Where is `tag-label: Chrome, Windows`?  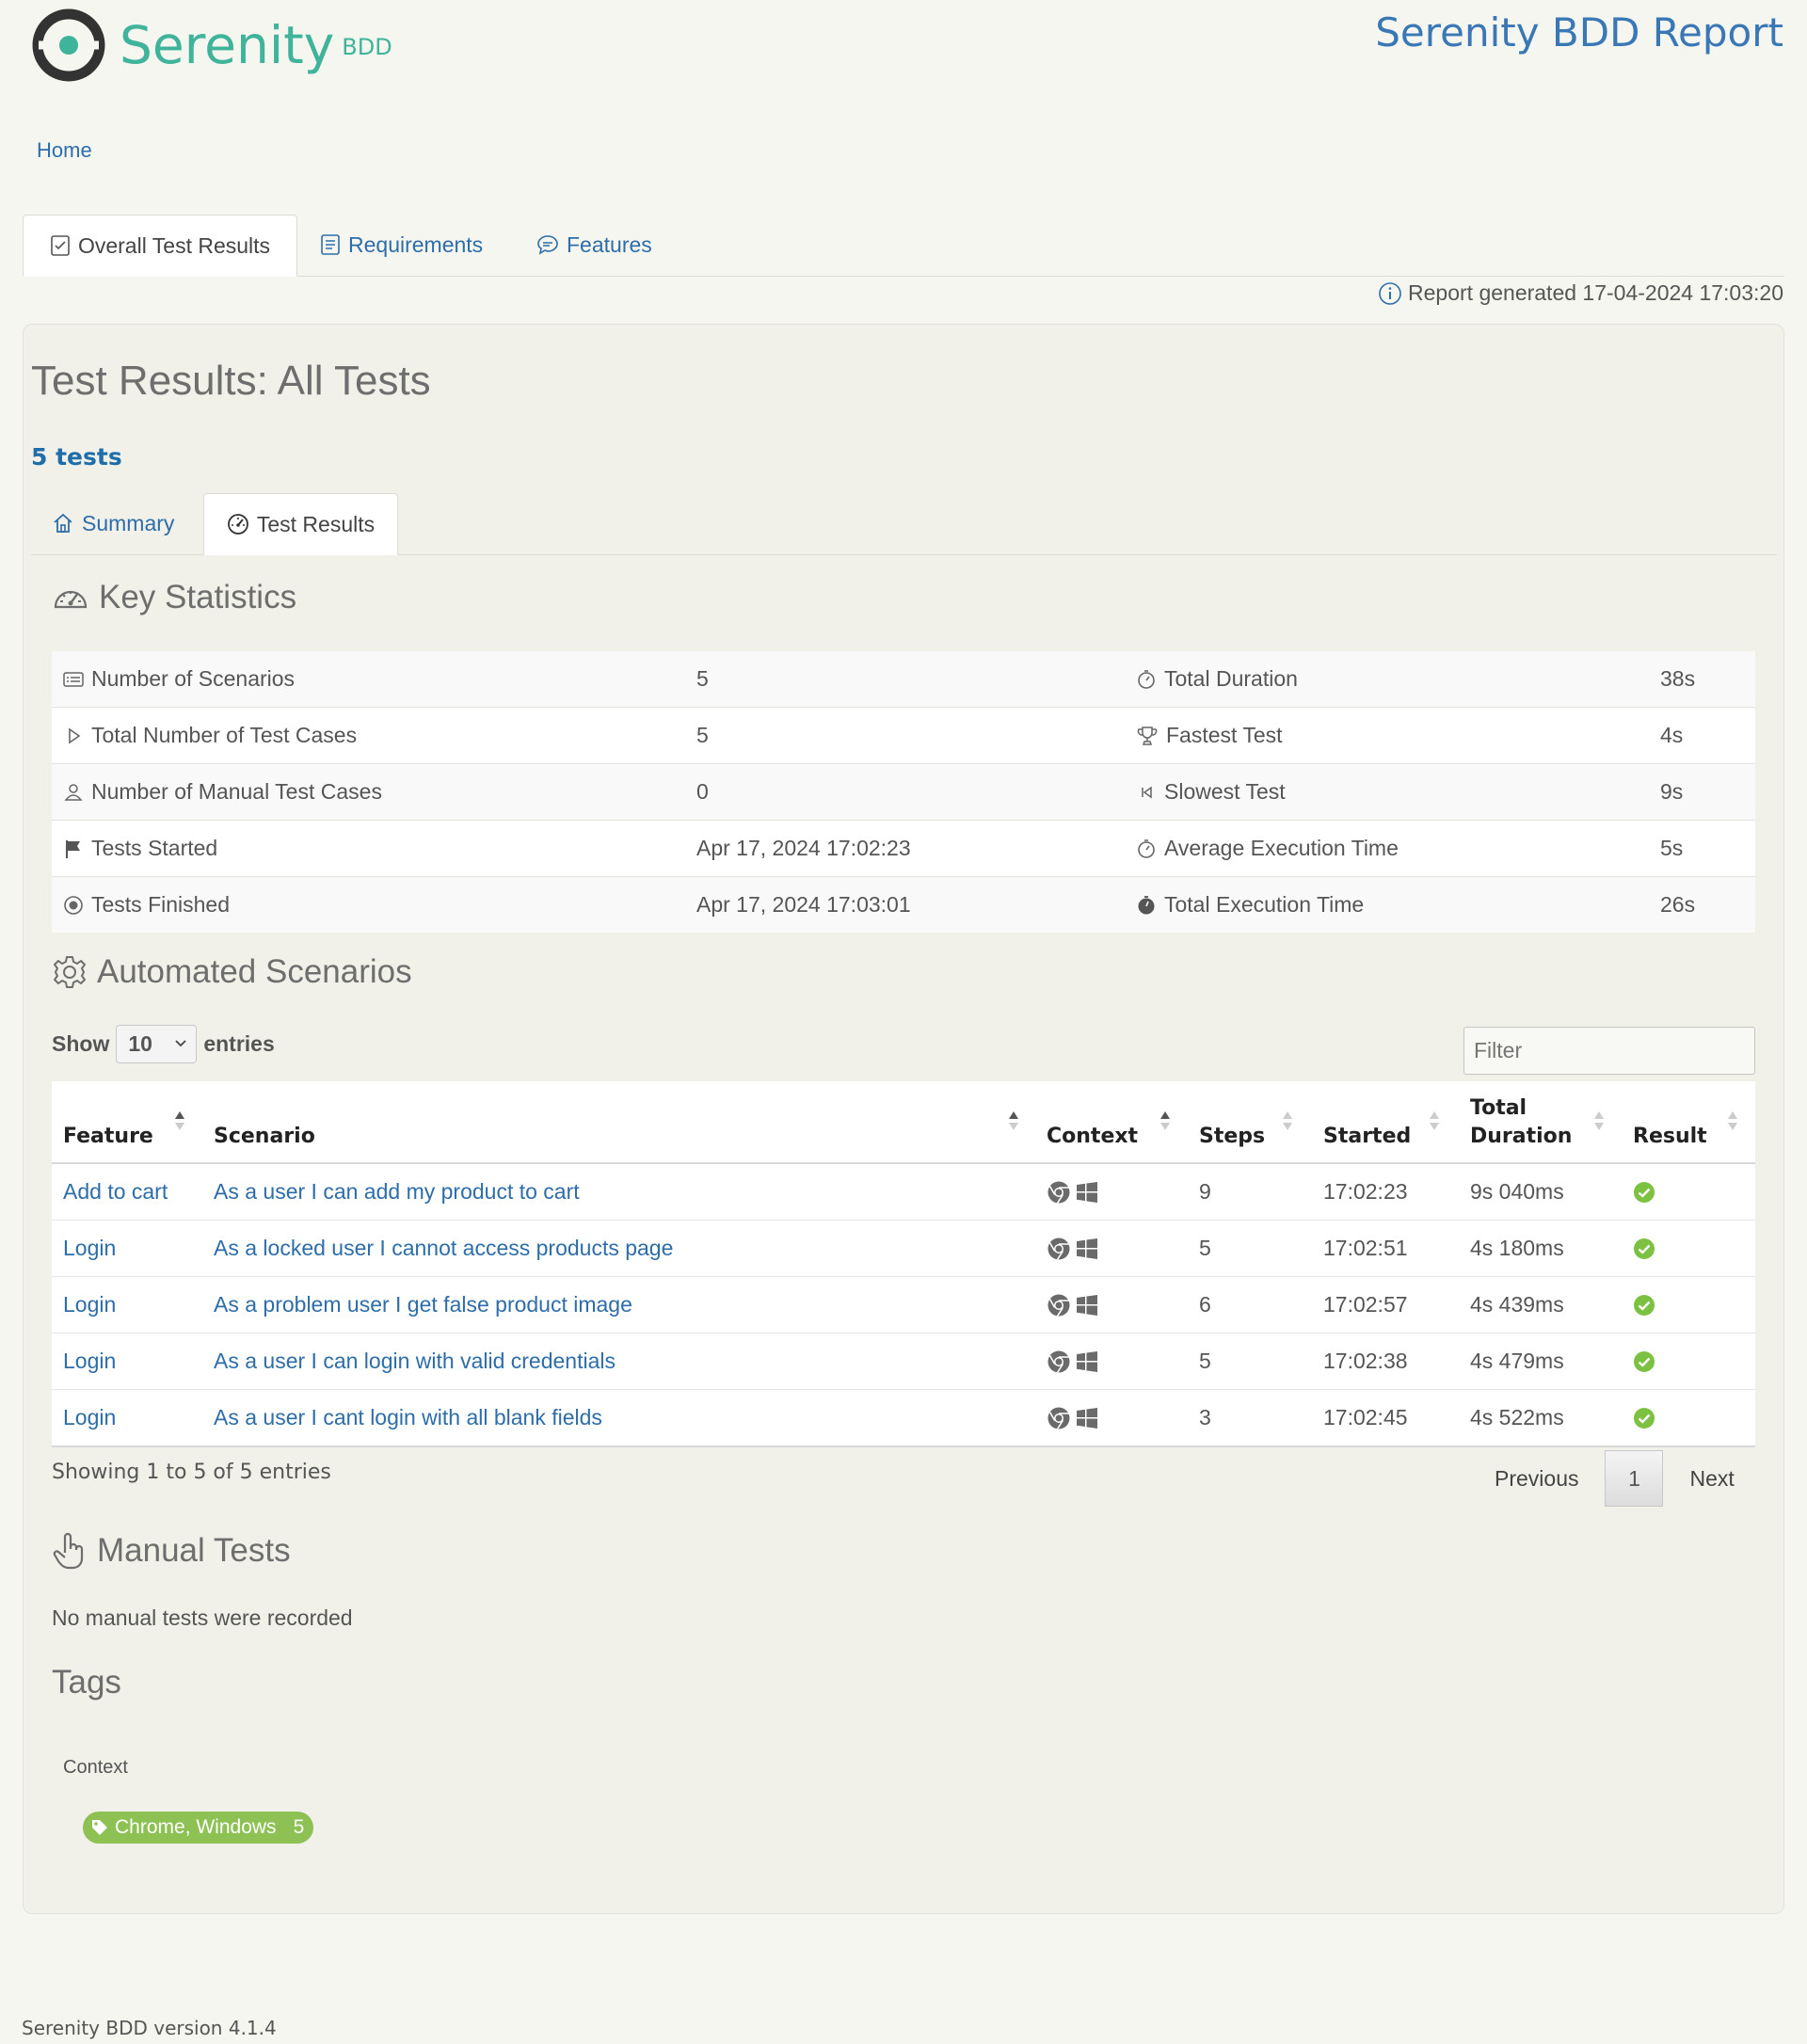
tag-label: Chrome, Windows is located at coordinates (196, 1827).